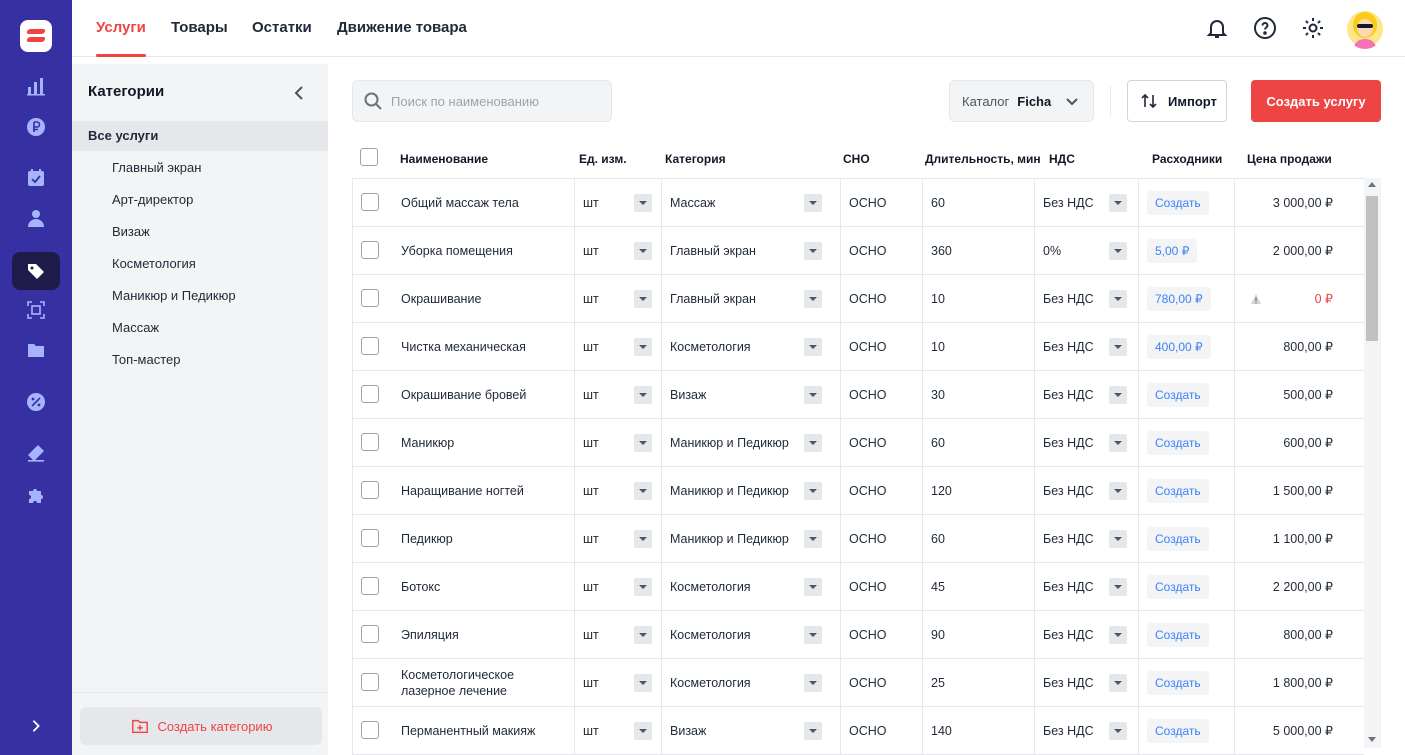 This screenshot has width=1405, height=755. What do you see at coordinates (1179, 299) in the screenshot?
I see `supplies-value: 780,00 ₽` at bounding box center [1179, 299].